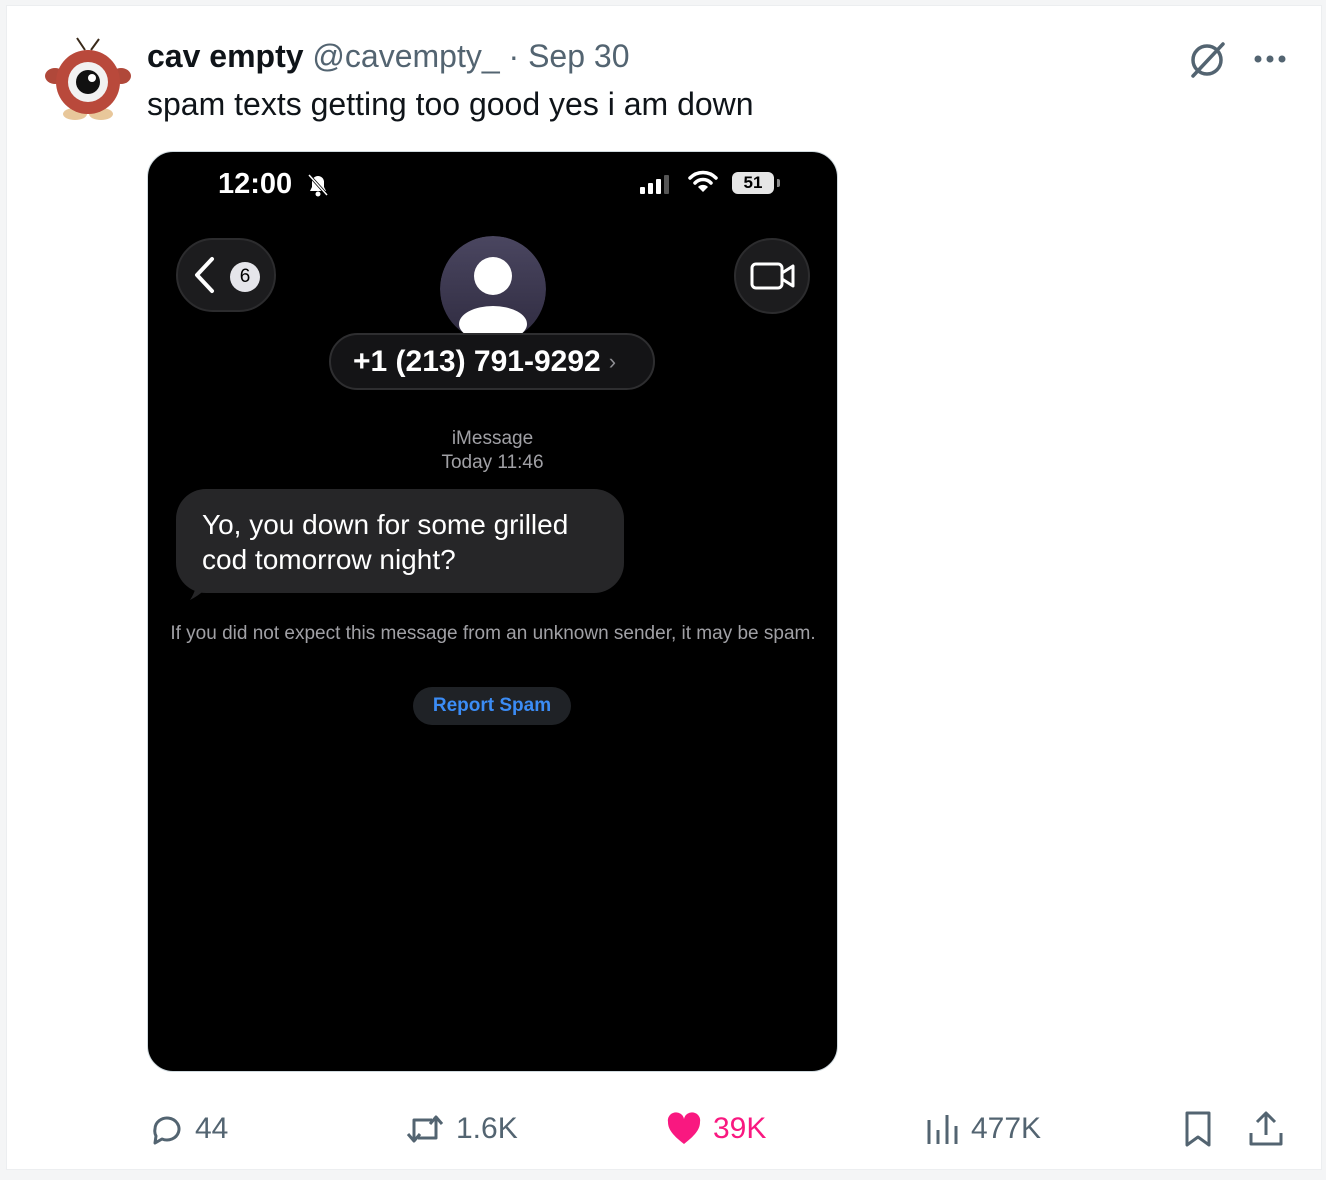 The image size is (1326, 1180). What do you see at coordinates (204, 275) in the screenshot?
I see `chevron-left-icon` at bounding box center [204, 275].